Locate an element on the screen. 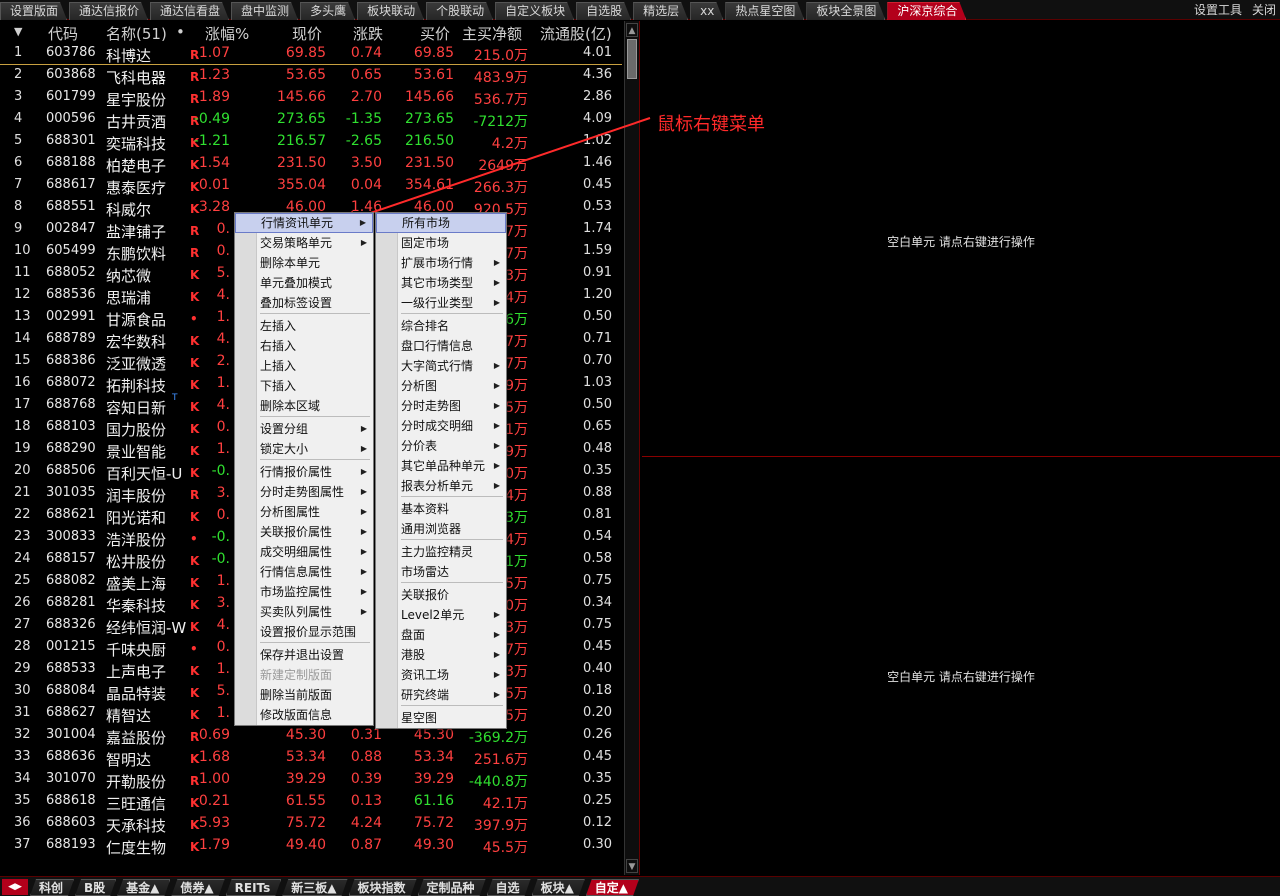  menu-item: 叠加标签设置 is located at coordinates (304, 303).